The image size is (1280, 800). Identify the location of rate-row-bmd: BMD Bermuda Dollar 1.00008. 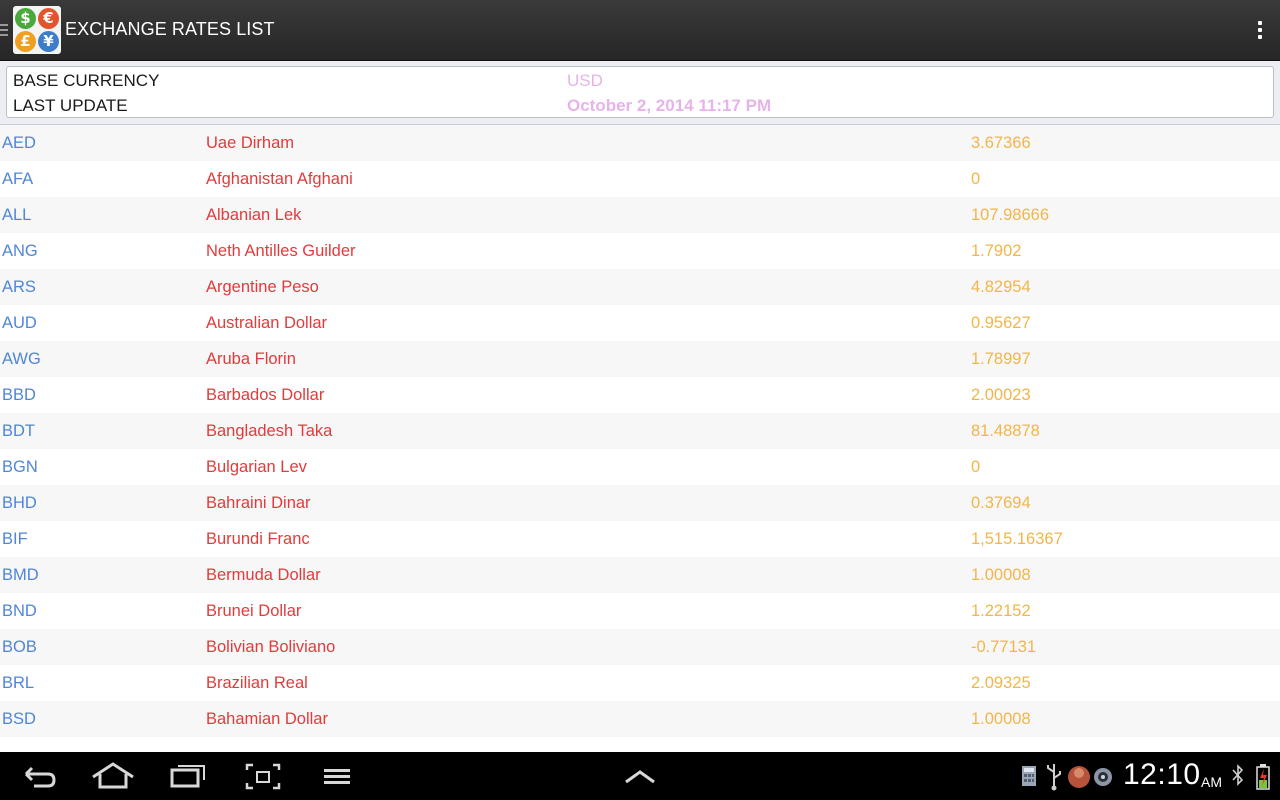
(640, 575).